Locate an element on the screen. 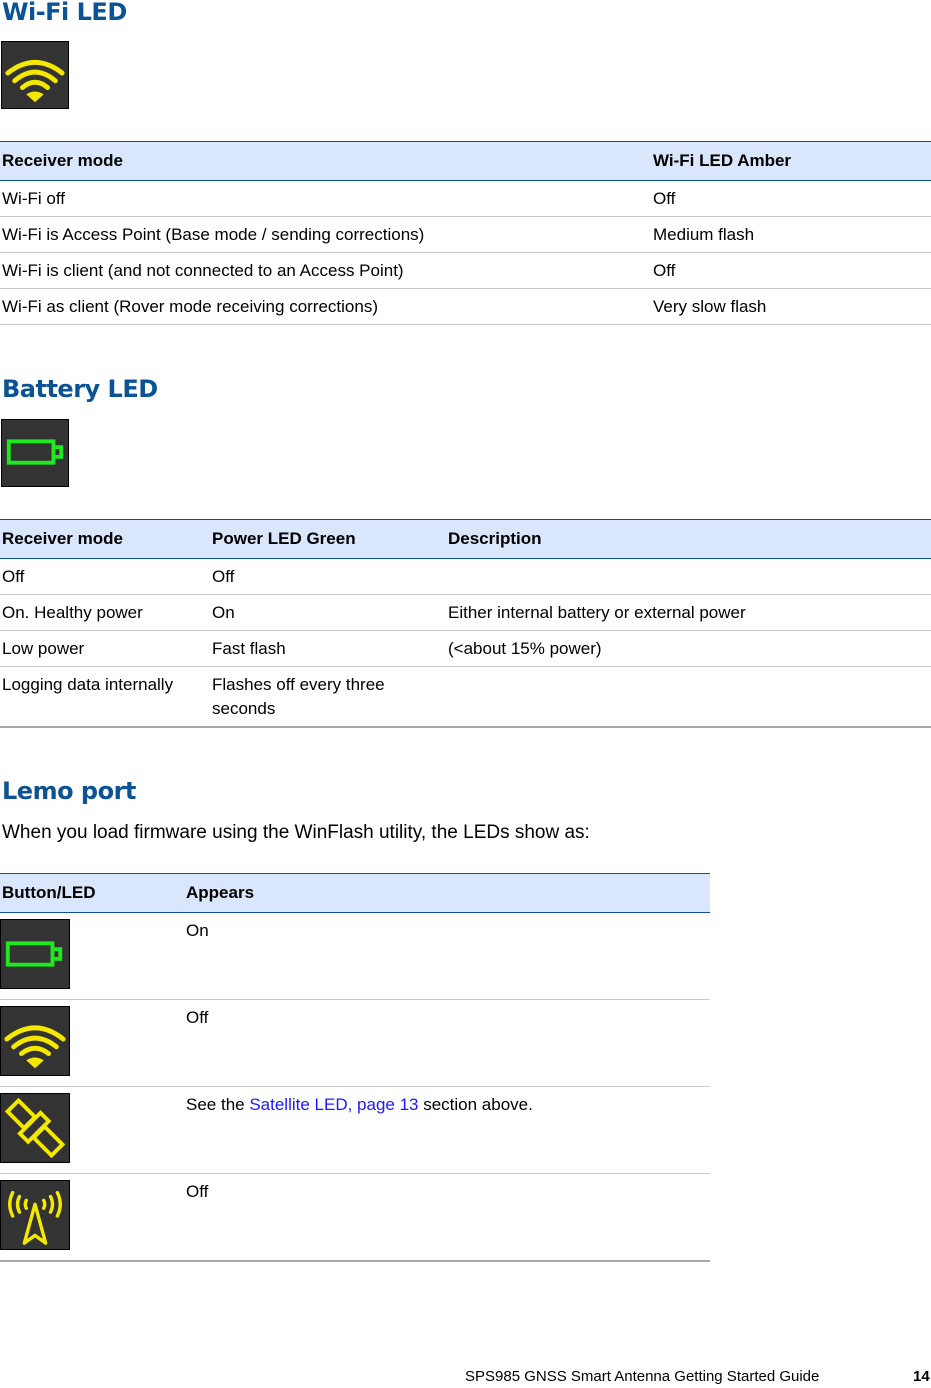  column-header: Appears is located at coordinates (447, 893).